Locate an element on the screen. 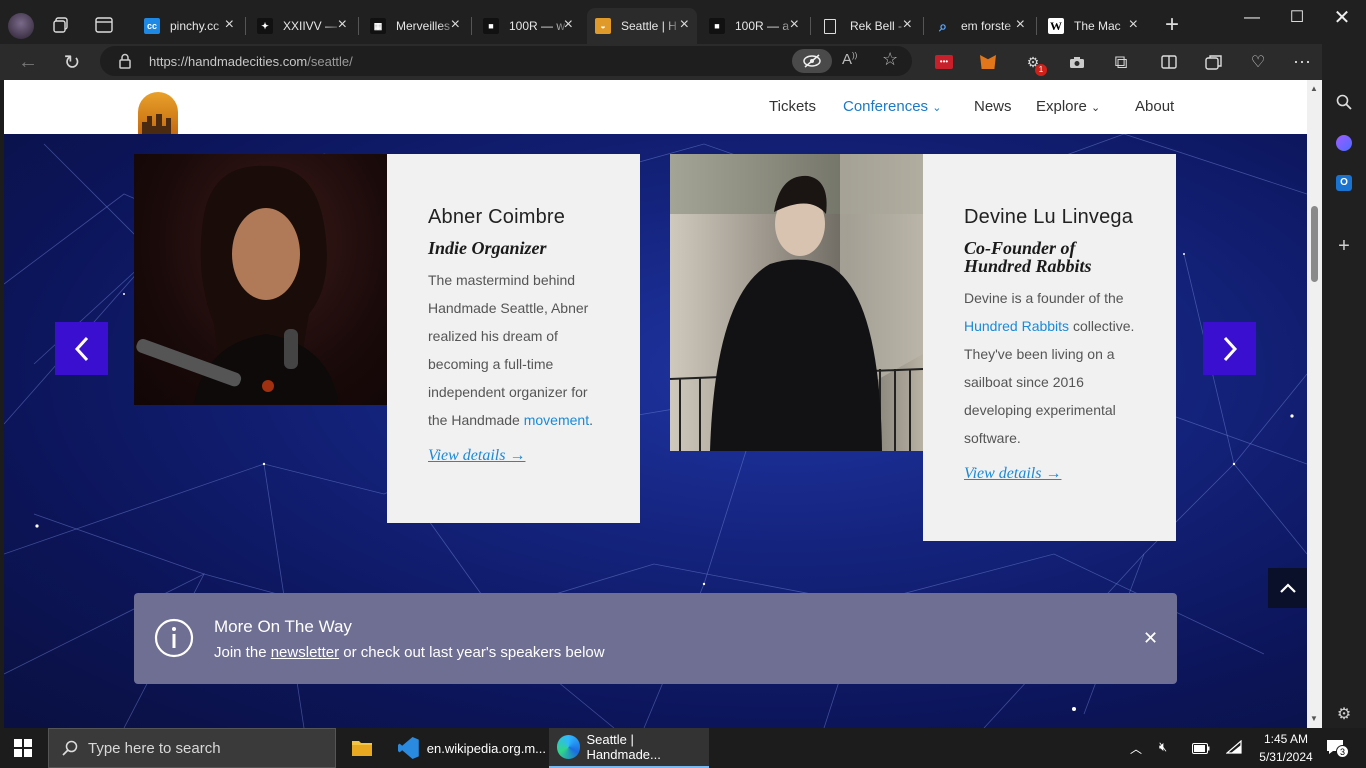 This screenshot has width=1366, height=768. extension-lastpass-icon: ••• is located at coordinates (944, 62).